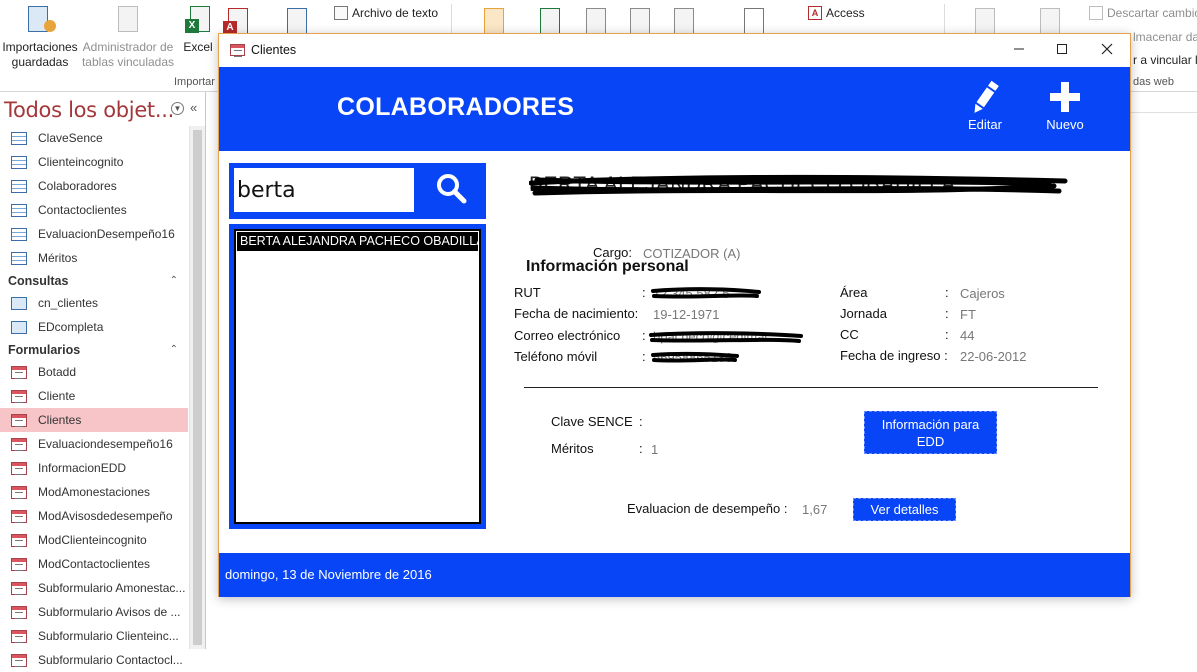  I want to click on xml-export-icon, so click(640, 21).